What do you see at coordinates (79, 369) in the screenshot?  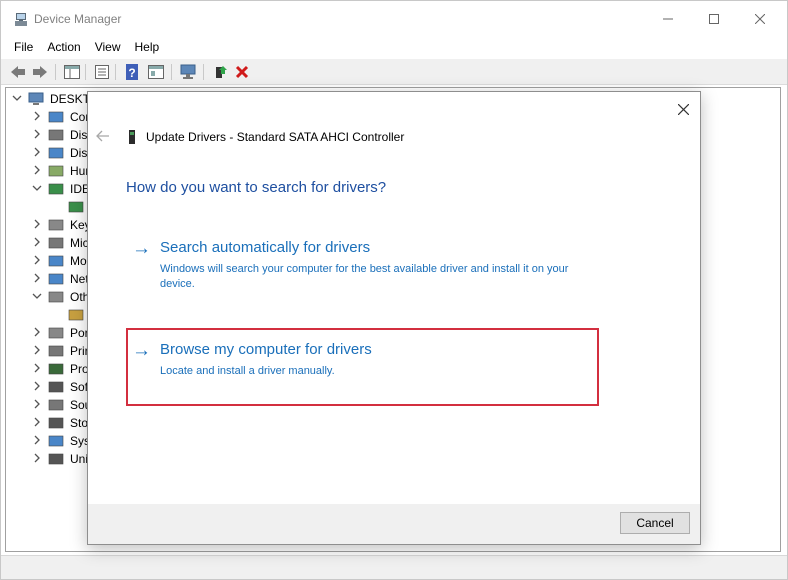 I see `tree-item-label: Pro` at bounding box center [79, 369].